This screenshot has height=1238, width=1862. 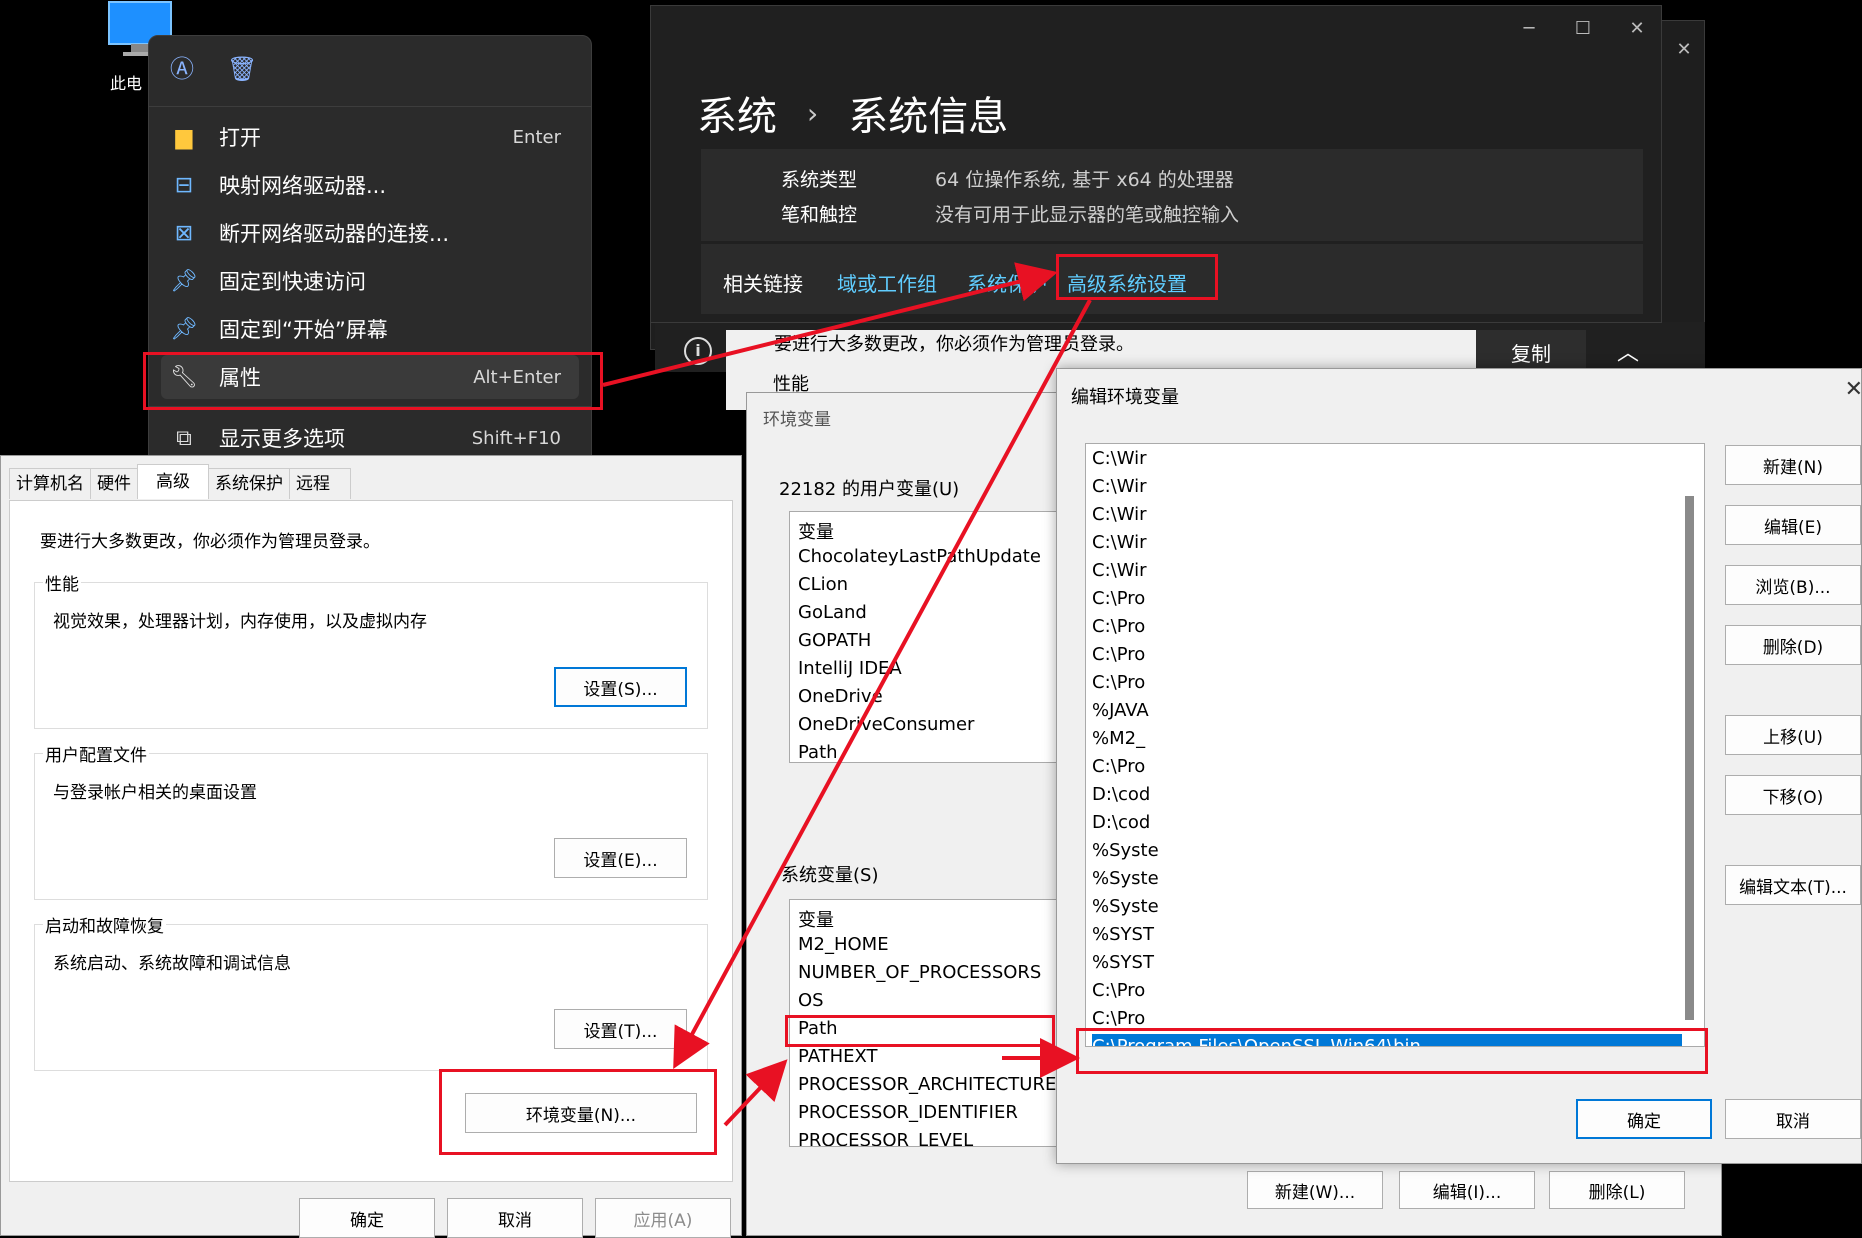 What do you see at coordinates (882, 684) in the screenshot?
I see `arrow-advanced-to-env` at bounding box center [882, 684].